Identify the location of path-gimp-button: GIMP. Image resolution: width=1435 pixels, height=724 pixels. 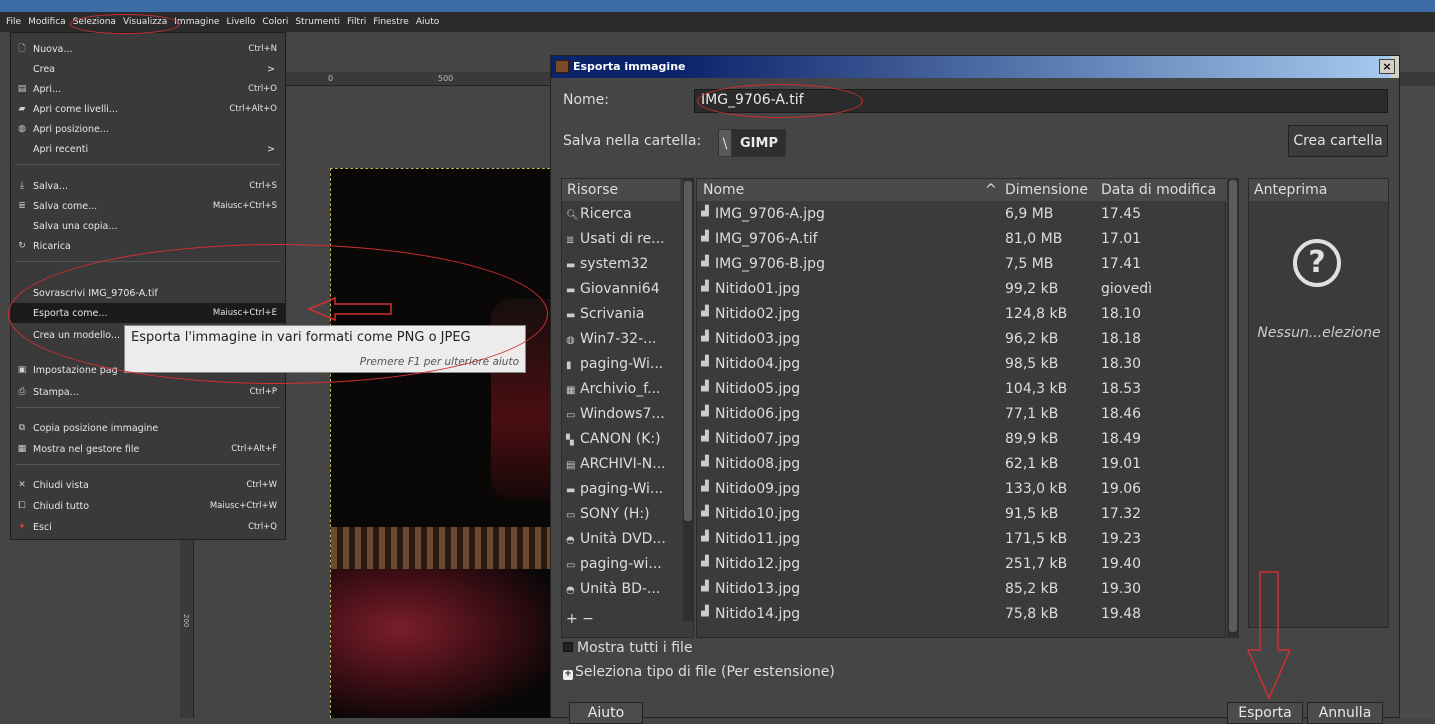
(759, 143).